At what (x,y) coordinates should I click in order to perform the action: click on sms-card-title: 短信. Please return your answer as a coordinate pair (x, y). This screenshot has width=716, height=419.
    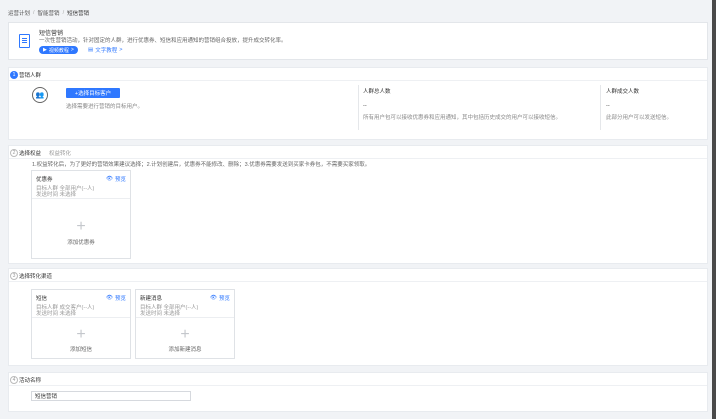
    Looking at the image, I should click on (42, 299).